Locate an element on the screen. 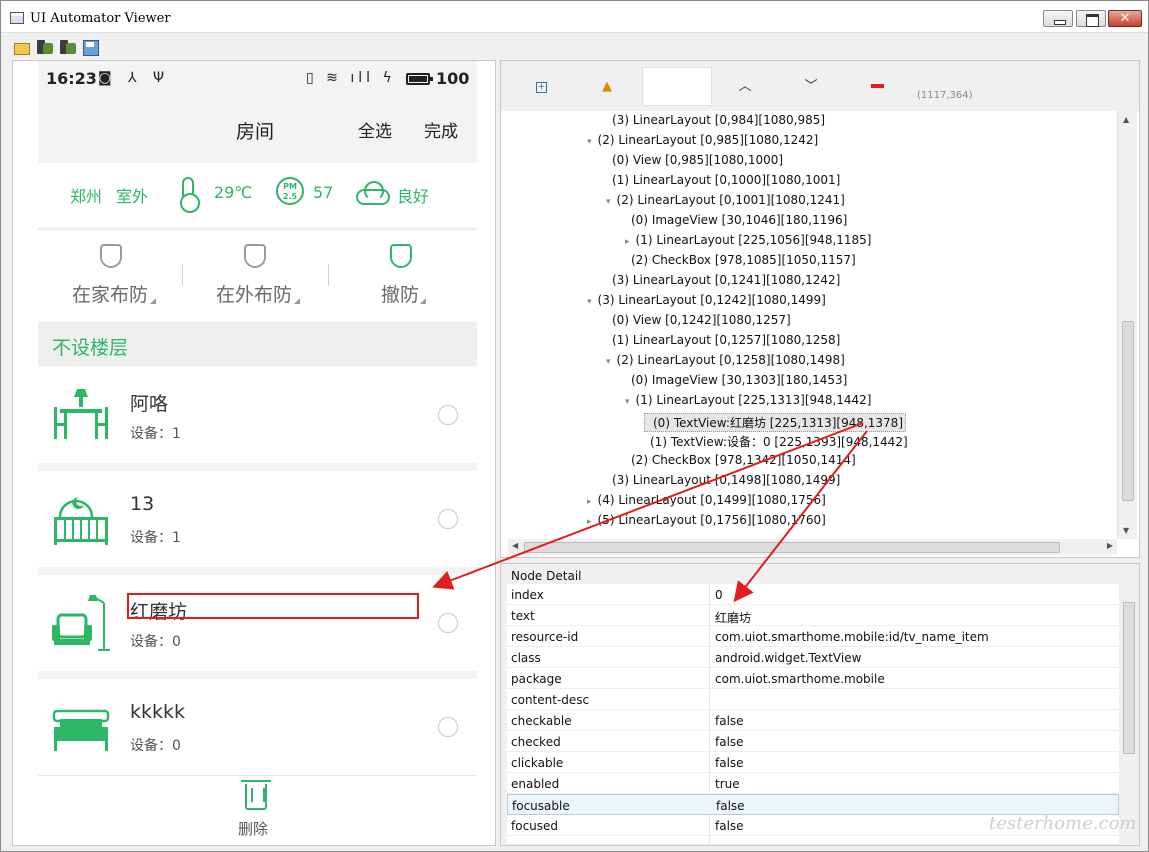 This screenshot has height=852, width=1149. tree-node-label: (2) LinearLayout [0,1001][1080,1241] is located at coordinates (730, 200).